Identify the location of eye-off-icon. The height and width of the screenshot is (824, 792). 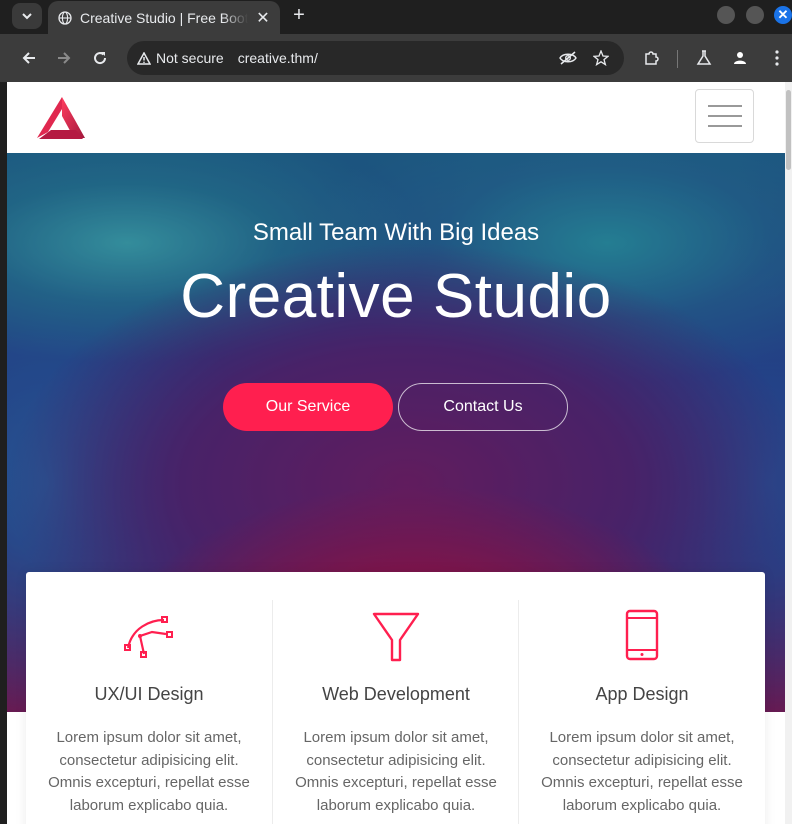
(568, 58).